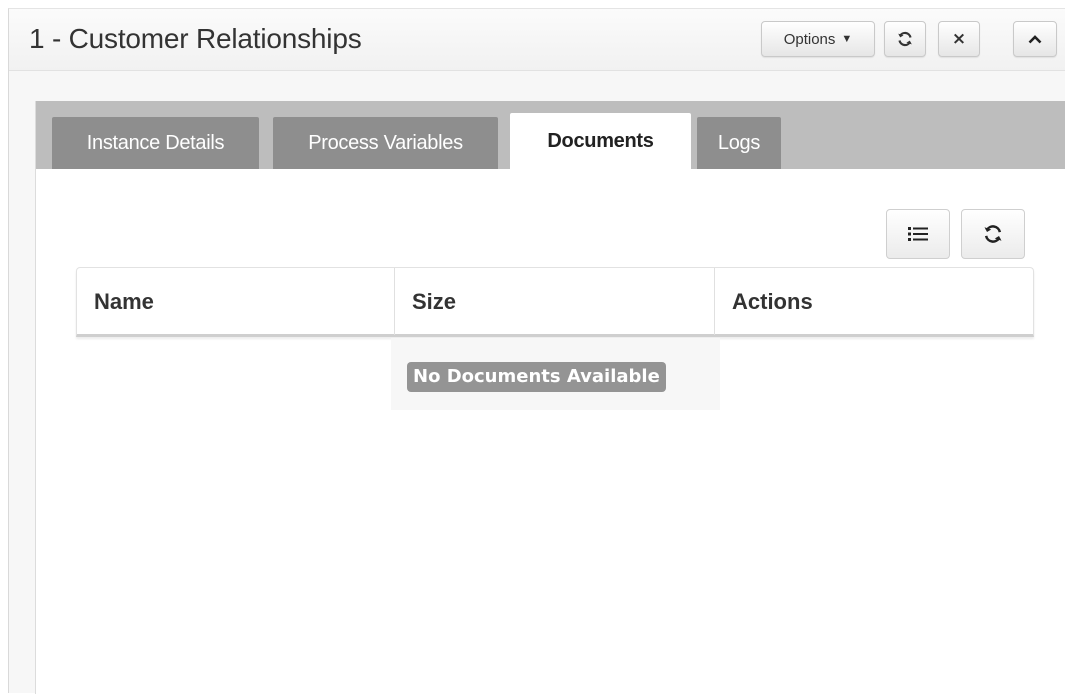 This screenshot has width=1065, height=694. Describe the element at coordinates (155, 143) in the screenshot. I see `tab-instance-details: Instance Details` at that location.